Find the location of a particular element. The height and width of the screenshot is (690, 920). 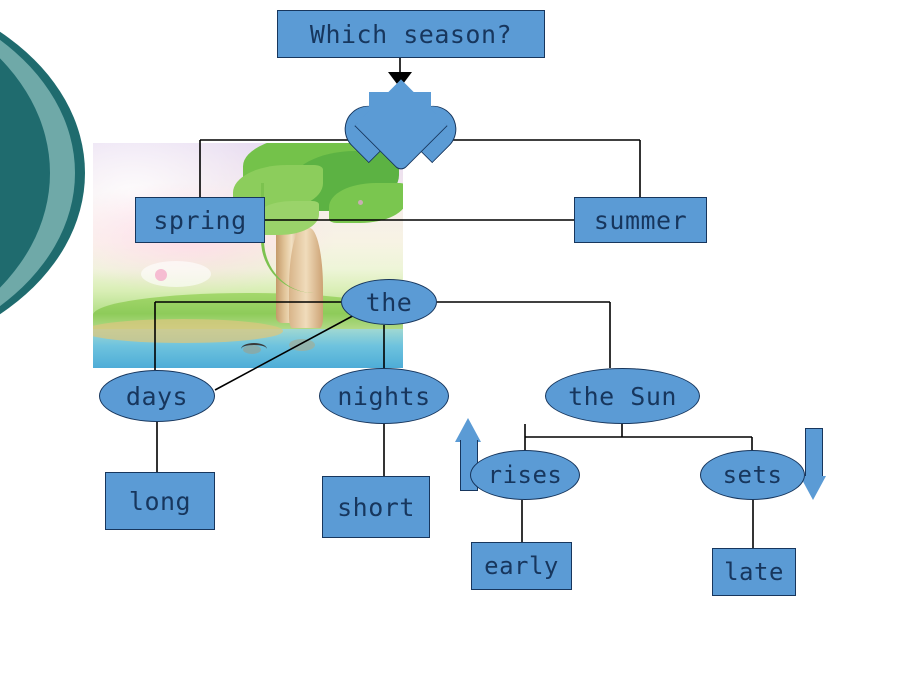

arrow-up-head is located at coordinates (468, 430).